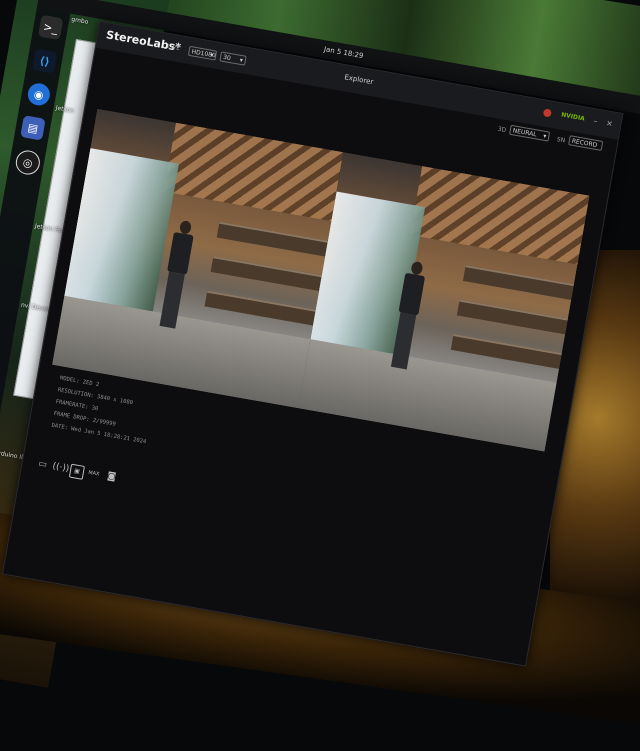 Image resolution: width=640 pixels, height=751 pixels. I want to click on depth-mode-select: NEURAL ▾, so click(530, 133).